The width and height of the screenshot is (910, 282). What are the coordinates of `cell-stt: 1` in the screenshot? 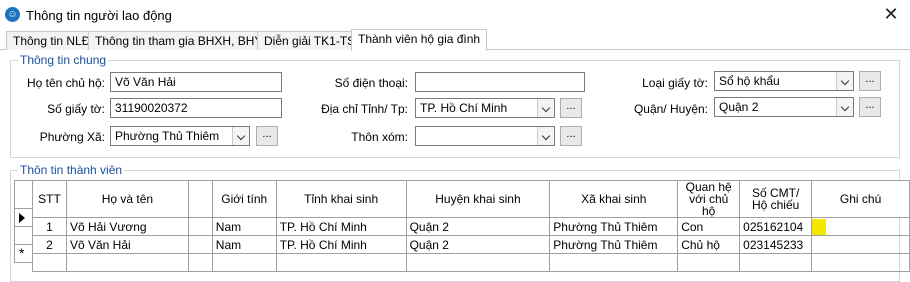 It's located at (49, 226).